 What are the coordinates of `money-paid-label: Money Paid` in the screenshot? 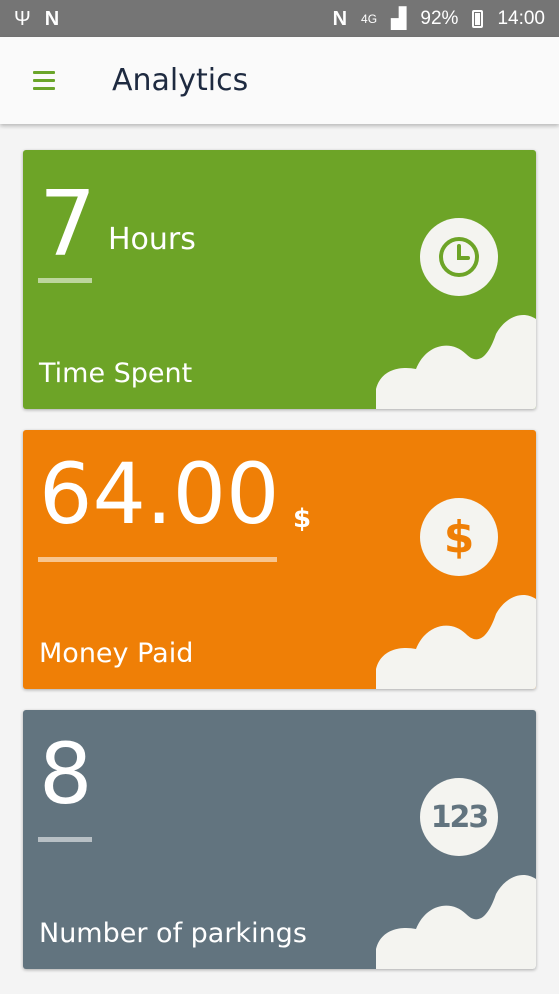 It's located at (116, 653).